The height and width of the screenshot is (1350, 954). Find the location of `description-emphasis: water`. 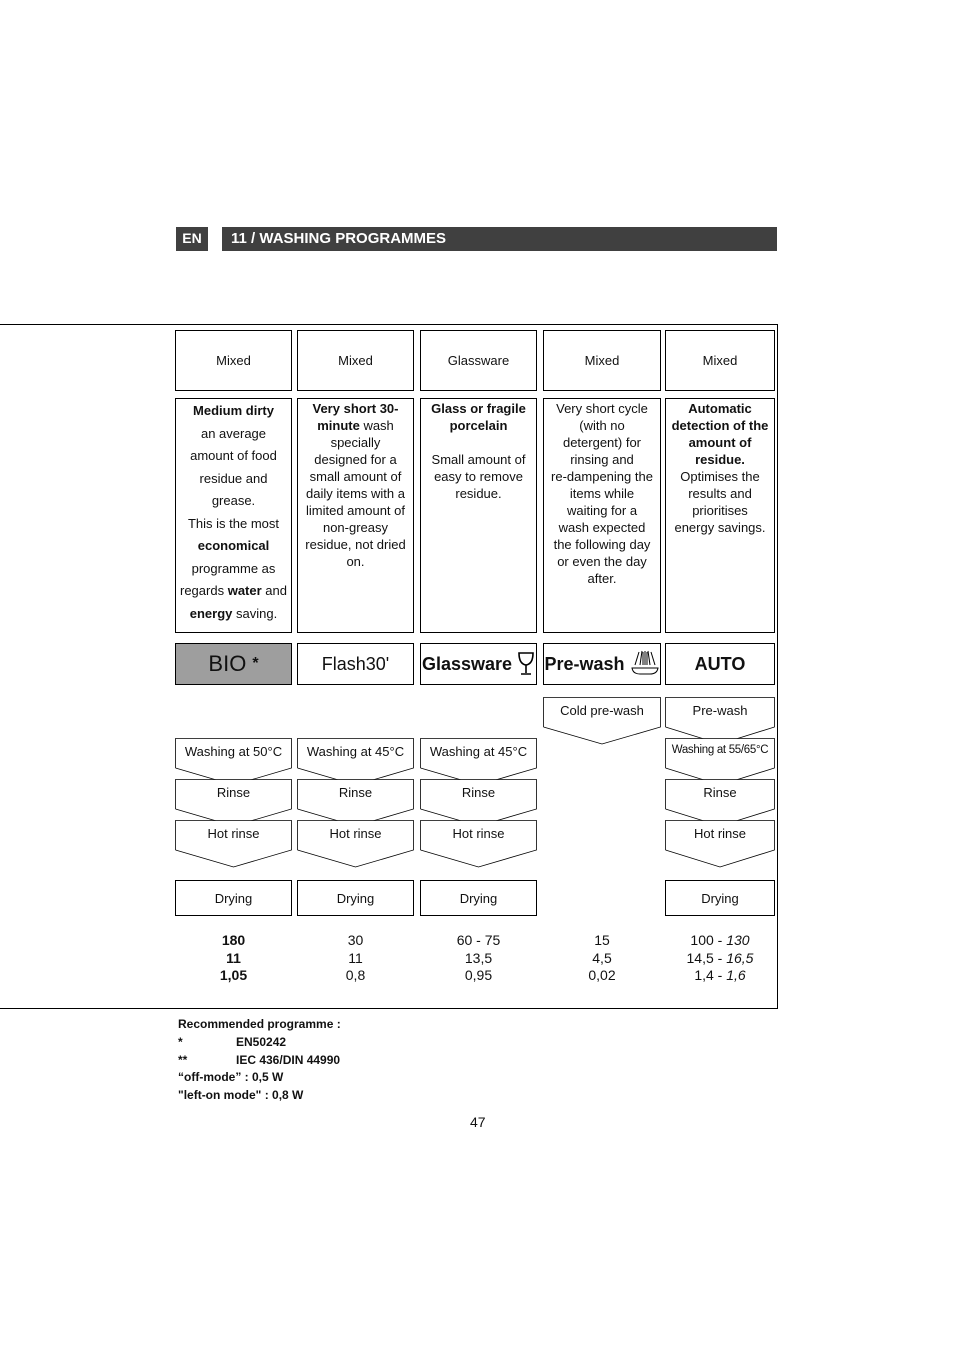

description-emphasis: water is located at coordinates (244, 590).